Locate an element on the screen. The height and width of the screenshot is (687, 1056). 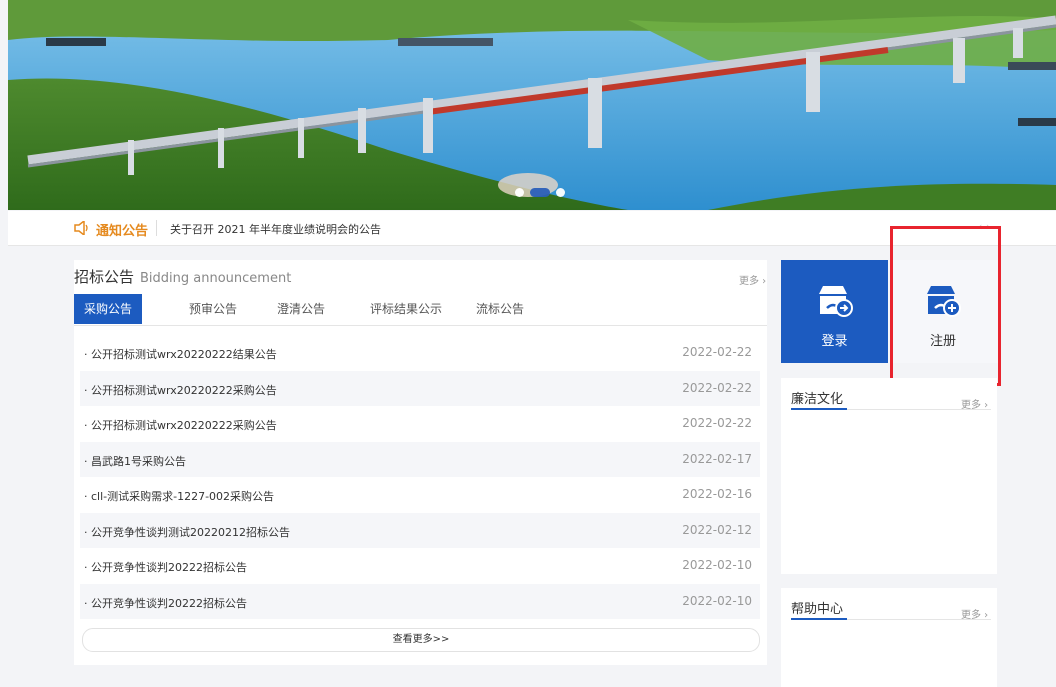
bidding-tabs: 采购公告 预审公告 澄清公告 评标结果公示 流标公告 is located at coordinates (420, 310).